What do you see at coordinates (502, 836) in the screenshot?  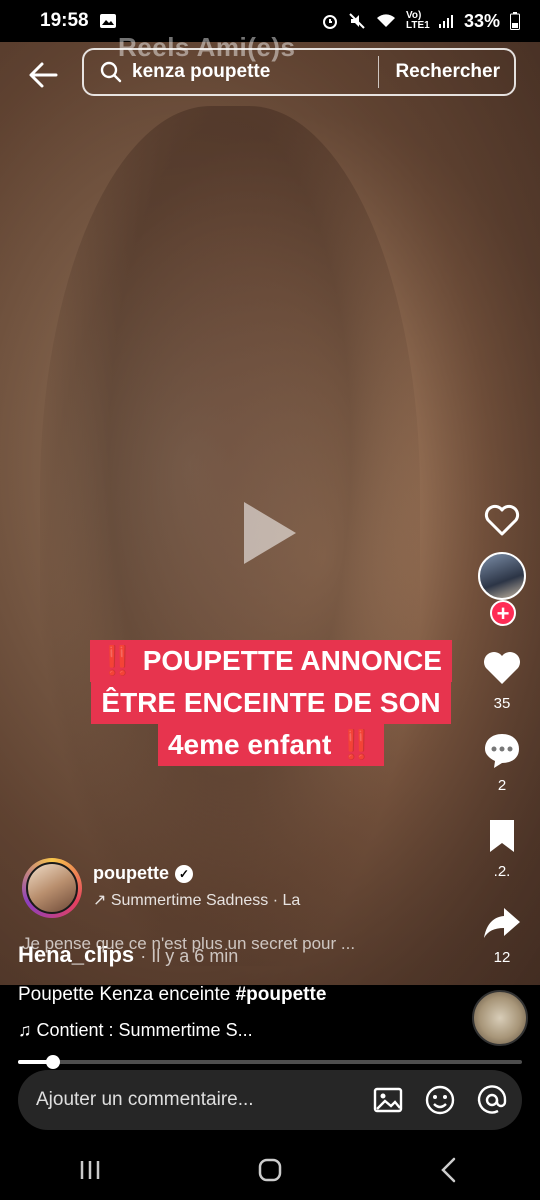 I see `bookmark-icon` at bounding box center [502, 836].